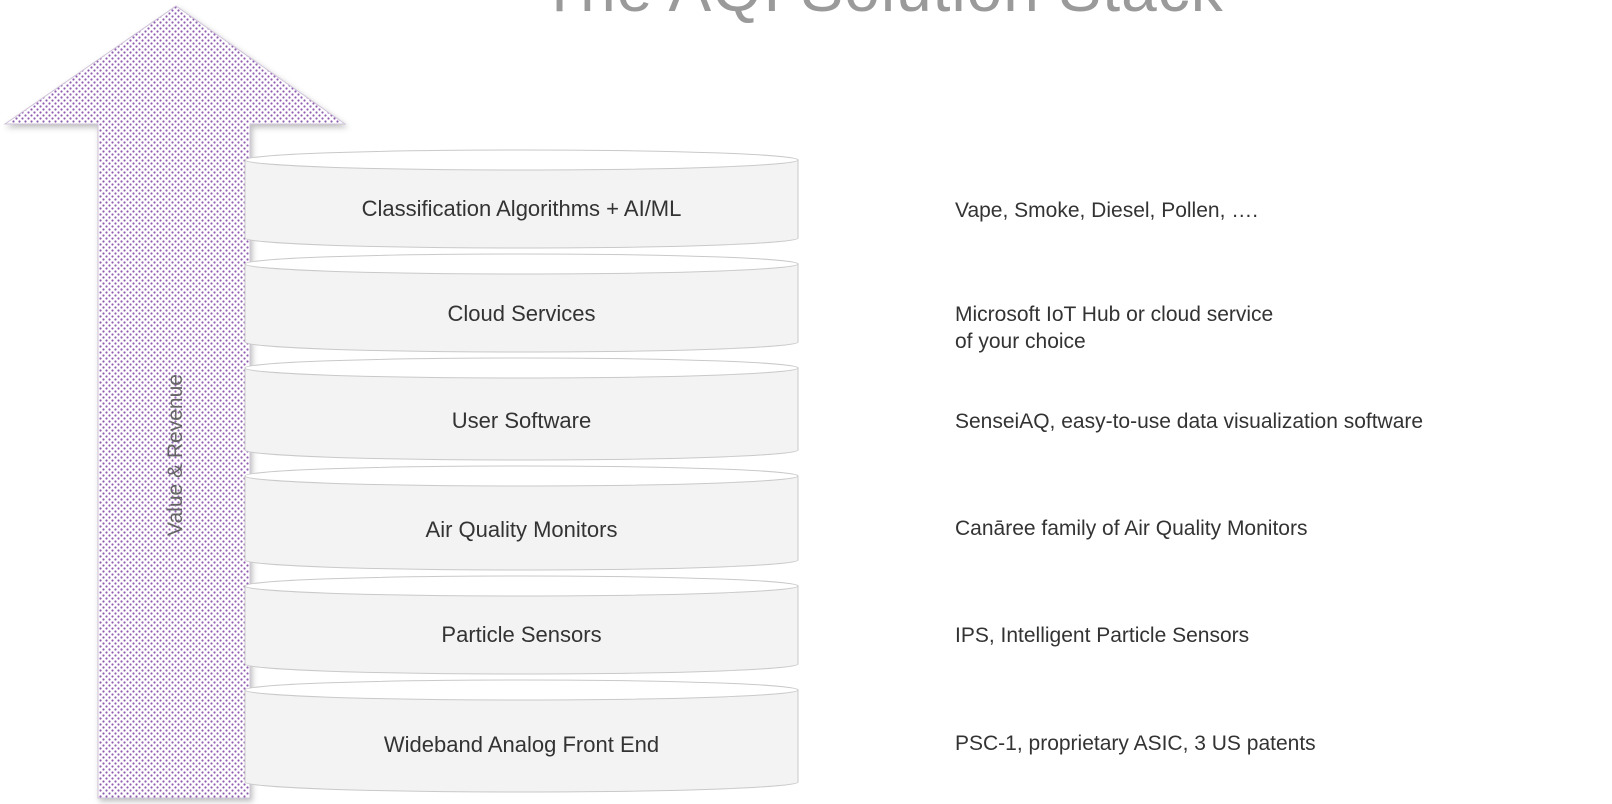  Describe the element at coordinates (521, 313) in the screenshot. I see `layer-label: Cloud Services` at that location.